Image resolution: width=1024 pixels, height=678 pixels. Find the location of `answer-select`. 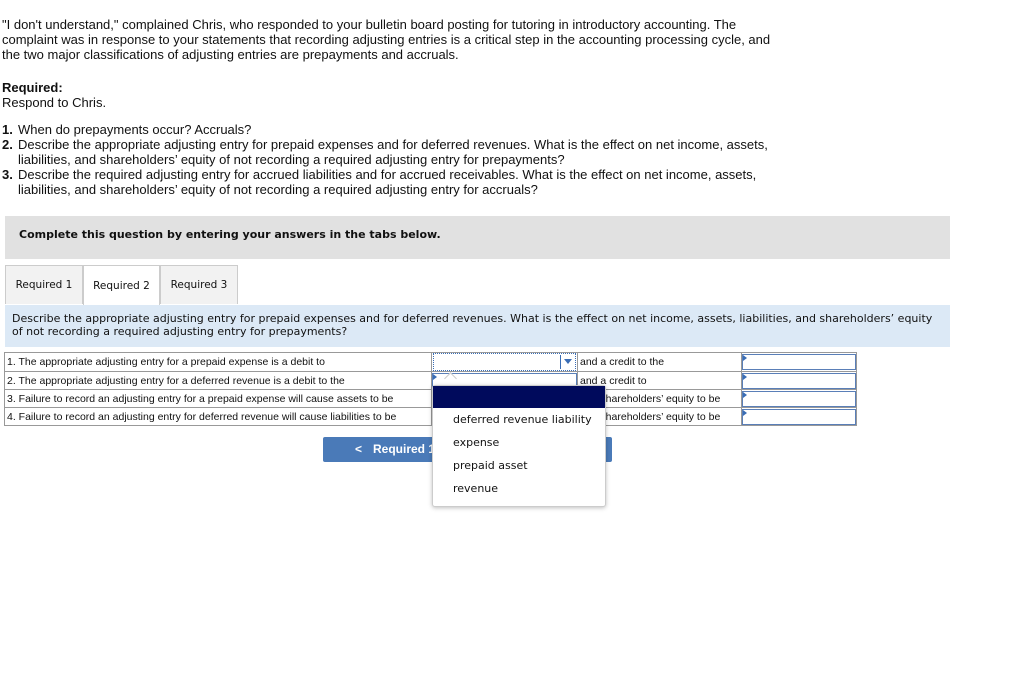

answer-select is located at coordinates (504, 362).